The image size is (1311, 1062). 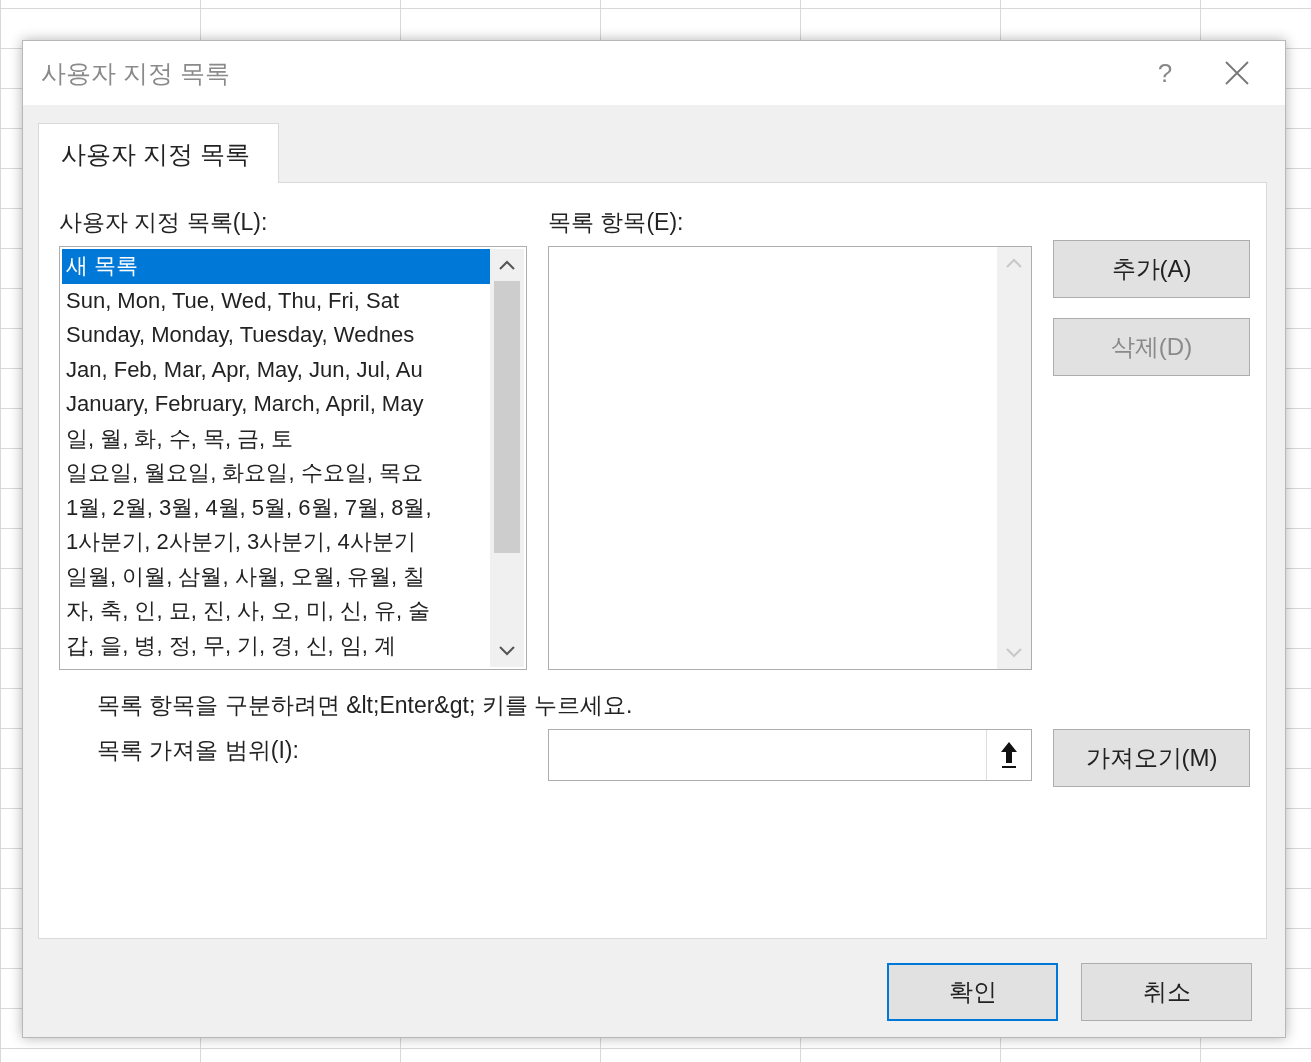 What do you see at coordinates (1009, 755) in the screenshot?
I see `upload-arrow-icon` at bounding box center [1009, 755].